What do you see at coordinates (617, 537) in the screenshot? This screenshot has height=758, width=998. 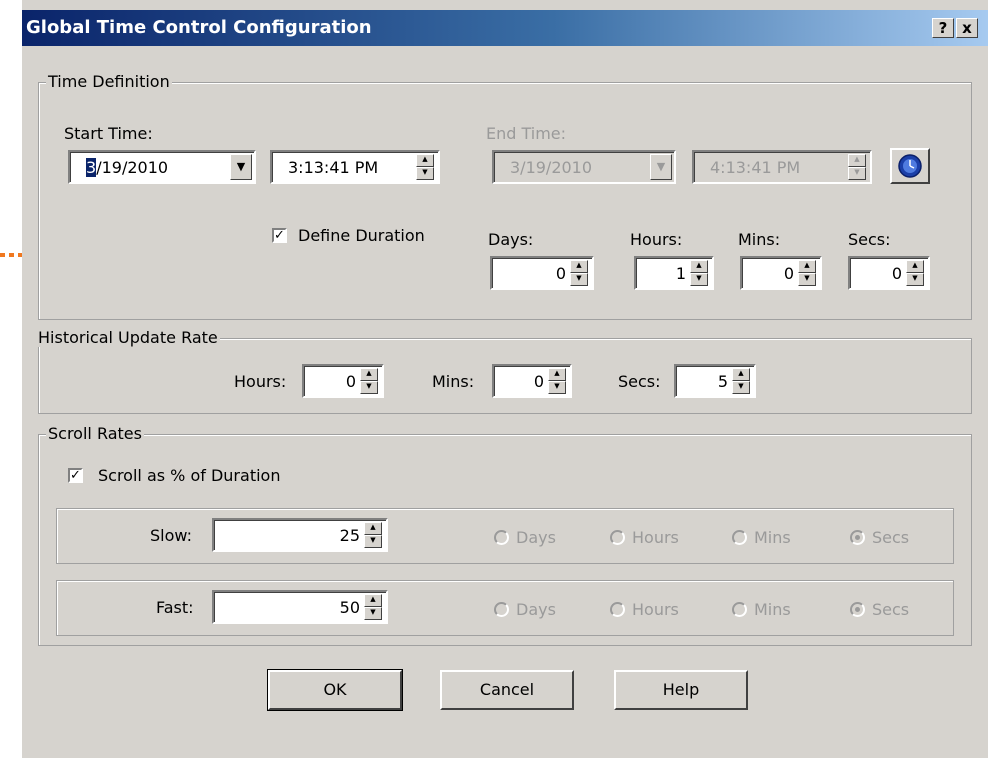 I see `slow-hours-radio` at bounding box center [617, 537].